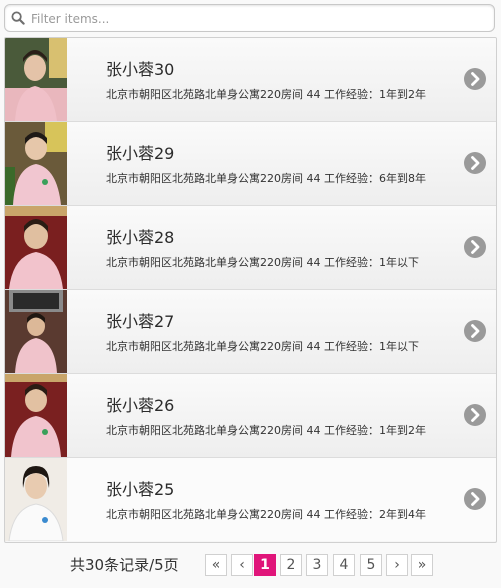 The image size is (501, 588). Describe the element at coordinates (317, 565) in the screenshot. I see `page-button-3: 3` at that location.